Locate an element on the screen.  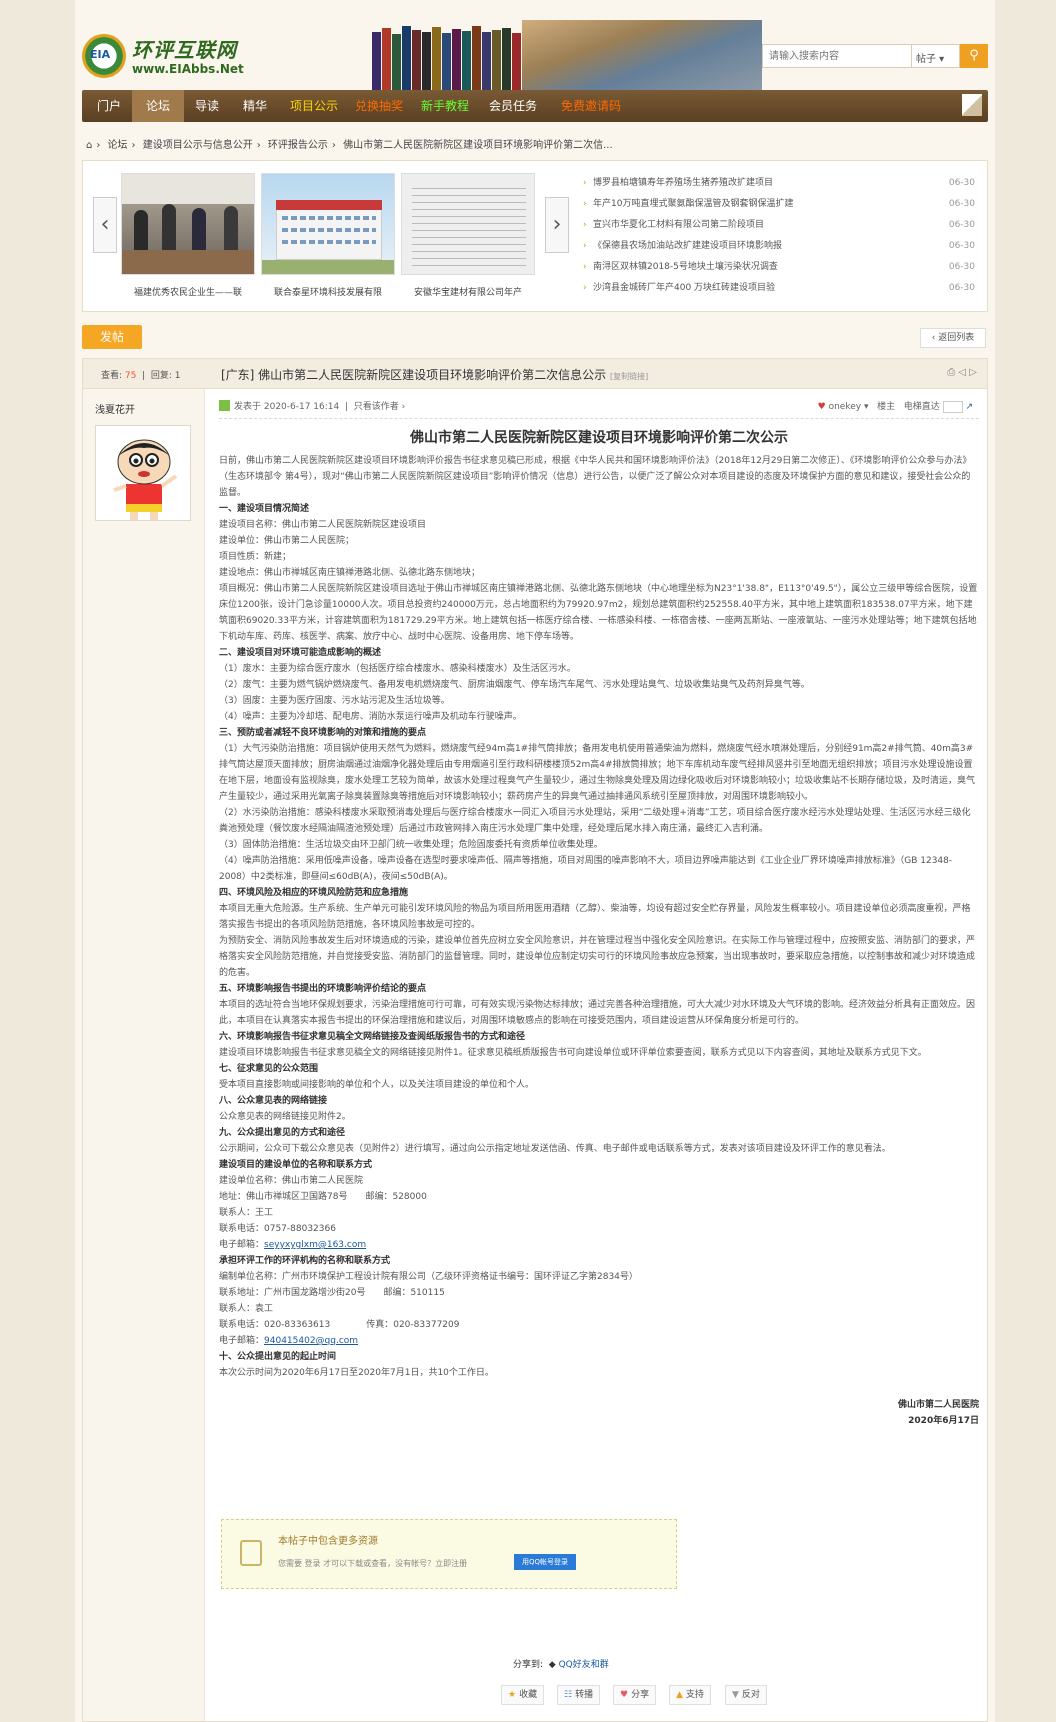
post-icon is located at coordinates (224, 405).